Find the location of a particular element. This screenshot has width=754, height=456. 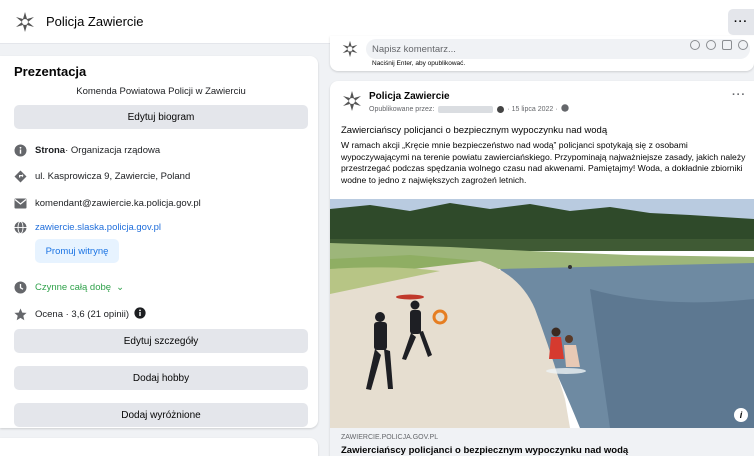

edit-details-button: Edytuj szczegóły is located at coordinates (161, 341).